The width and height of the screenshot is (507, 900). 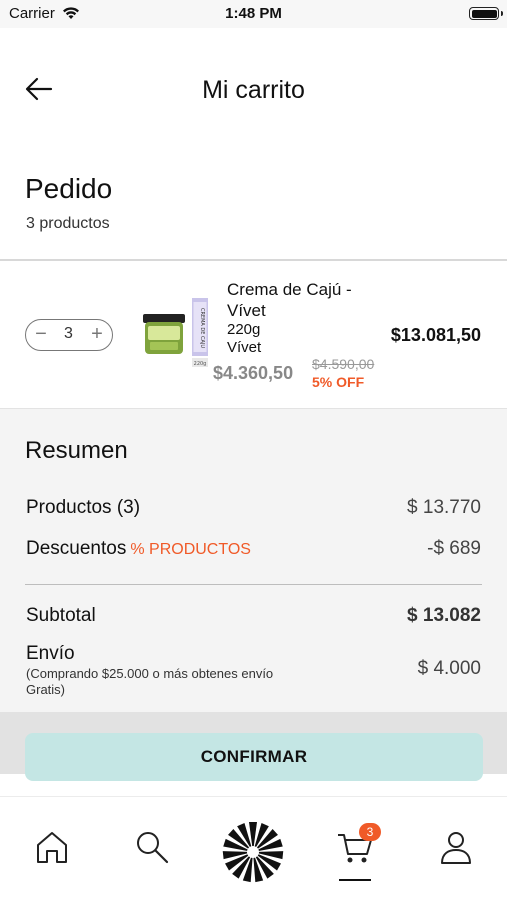 I want to click on old-price: $4.590,00, so click(x=343, y=364).